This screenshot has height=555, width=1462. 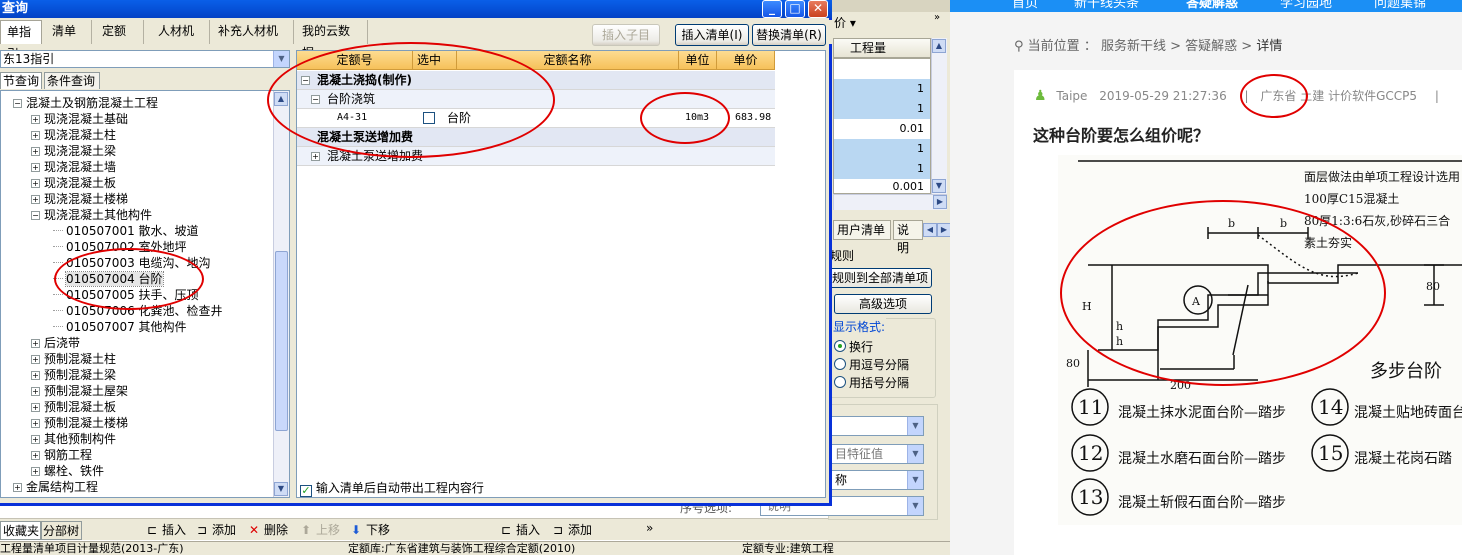 What do you see at coordinates (795, 9) in the screenshot?
I see `maximize-icon: □` at bounding box center [795, 9].